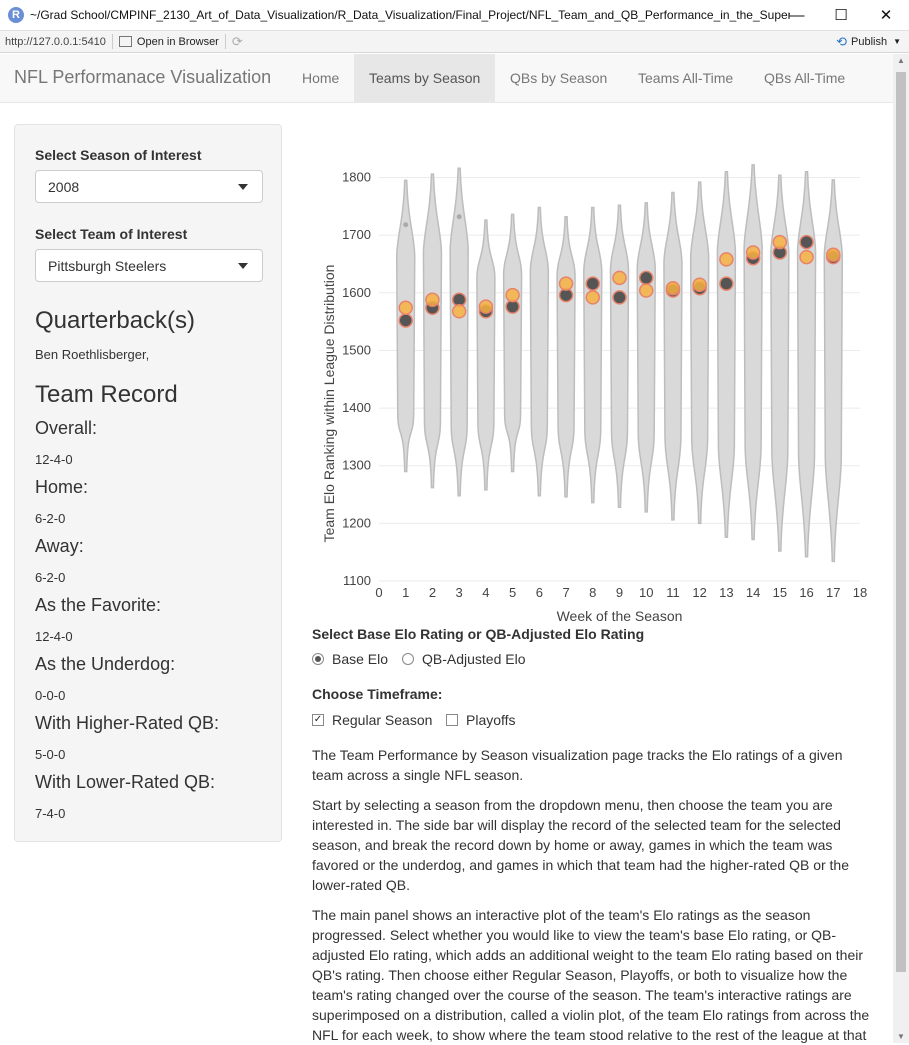 Image resolution: width=909 pixels, height=1045 pixels. What do you see at coordinates (127, 723) in the screenshot?
I see `record-higher-qb-label: With Higher-Rated QB:` at bounding box center [127, 723].